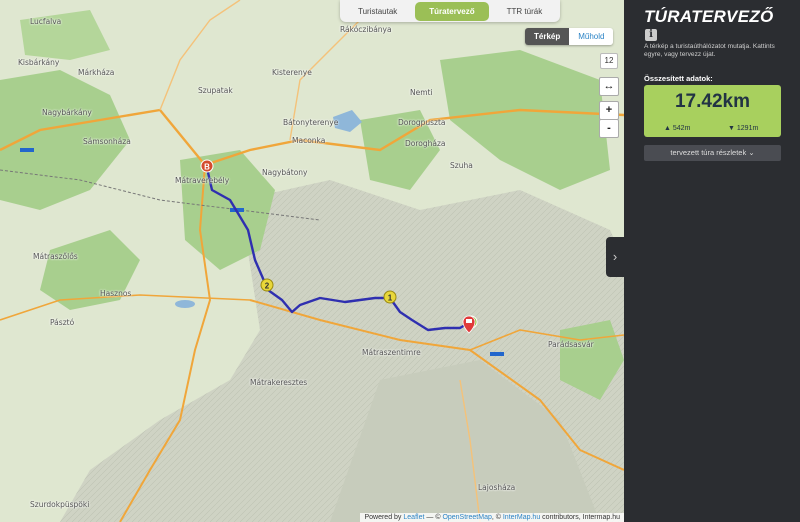 The width and height of the screenshot is (800, 522). I want to click on location-pin-icon, so click(469, 324).